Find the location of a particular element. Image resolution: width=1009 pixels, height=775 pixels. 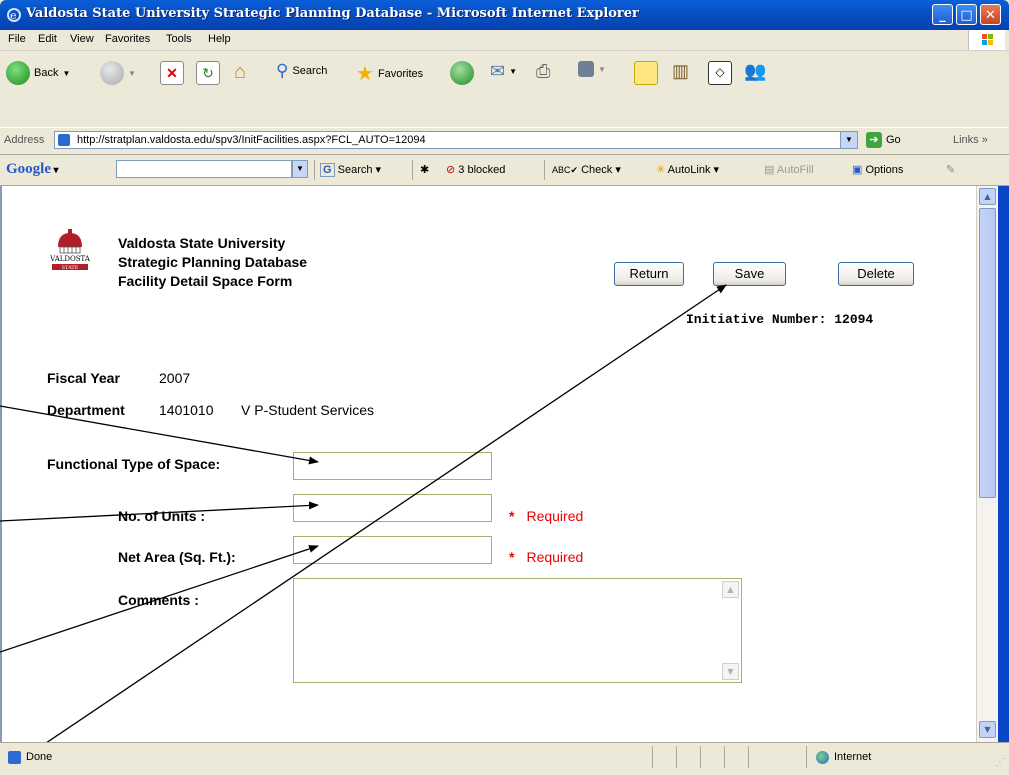

media-button: ◇ is located at coordinates (720, 73).